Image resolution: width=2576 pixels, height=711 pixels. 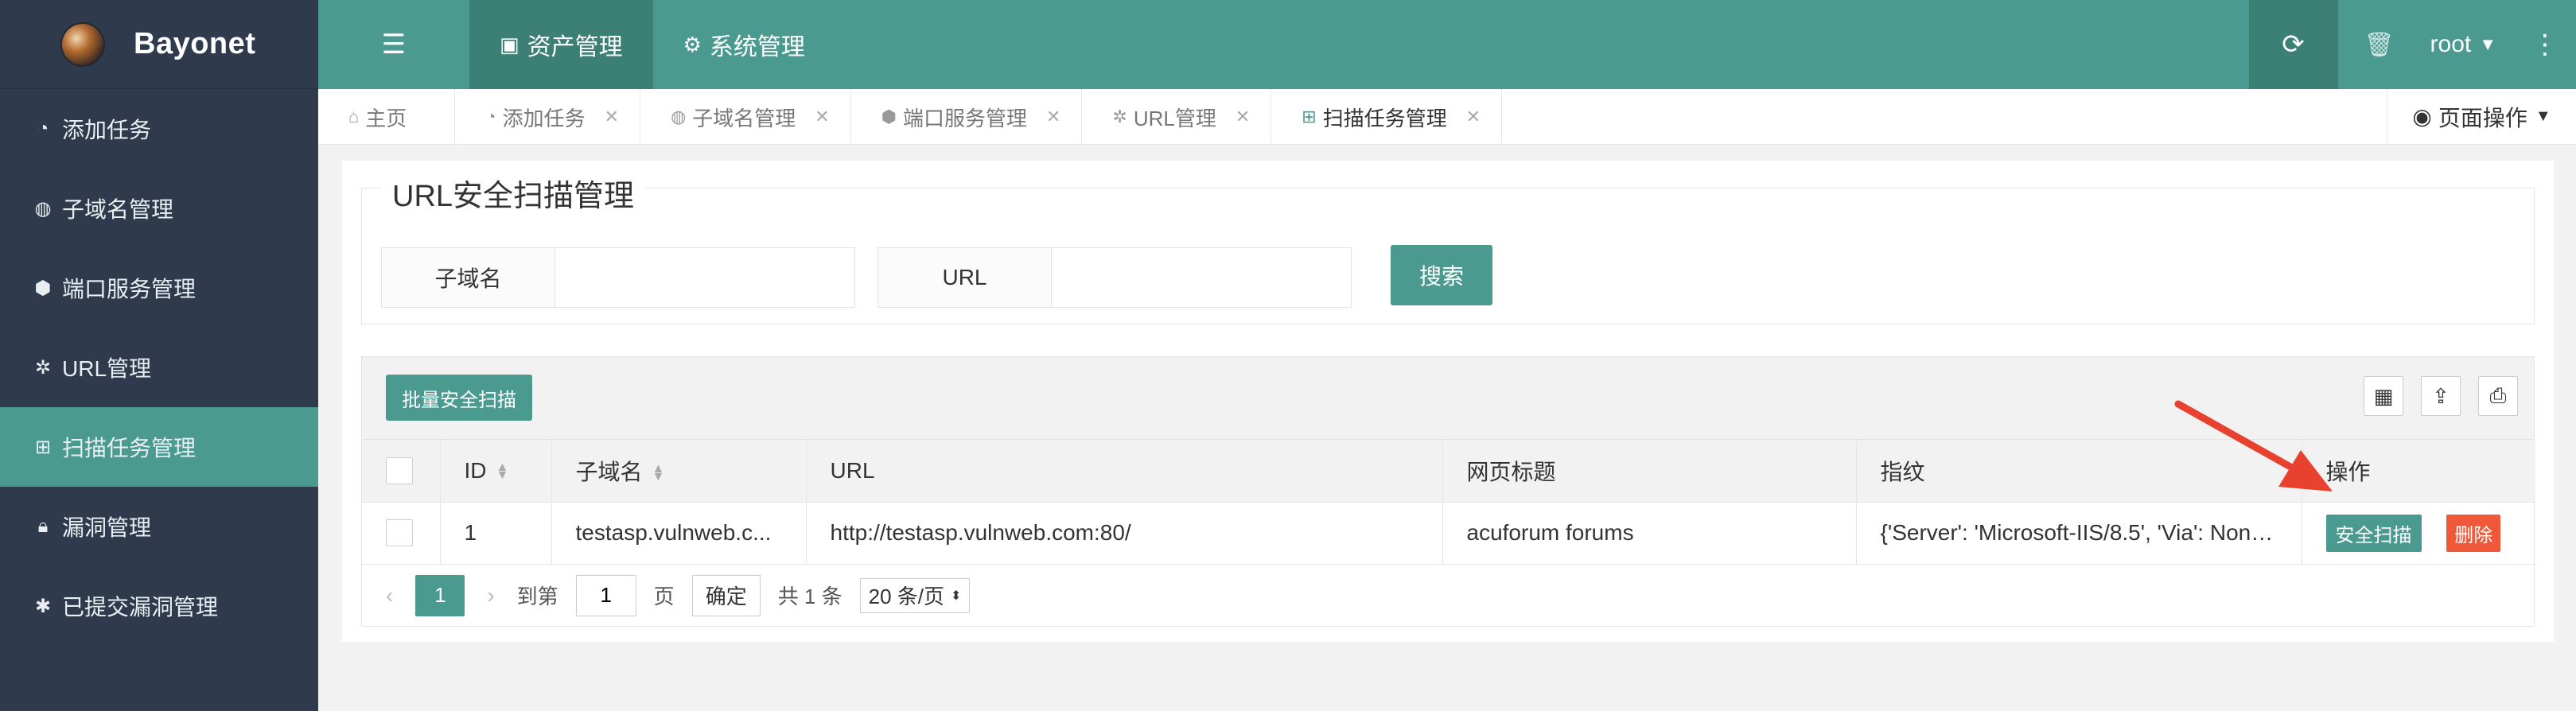 What do you see at coordinates (548, 117) in the screenshot?
I see `page-tab-add-task: ◔ 添加任务 ✕` at bounding box center [548, 117].